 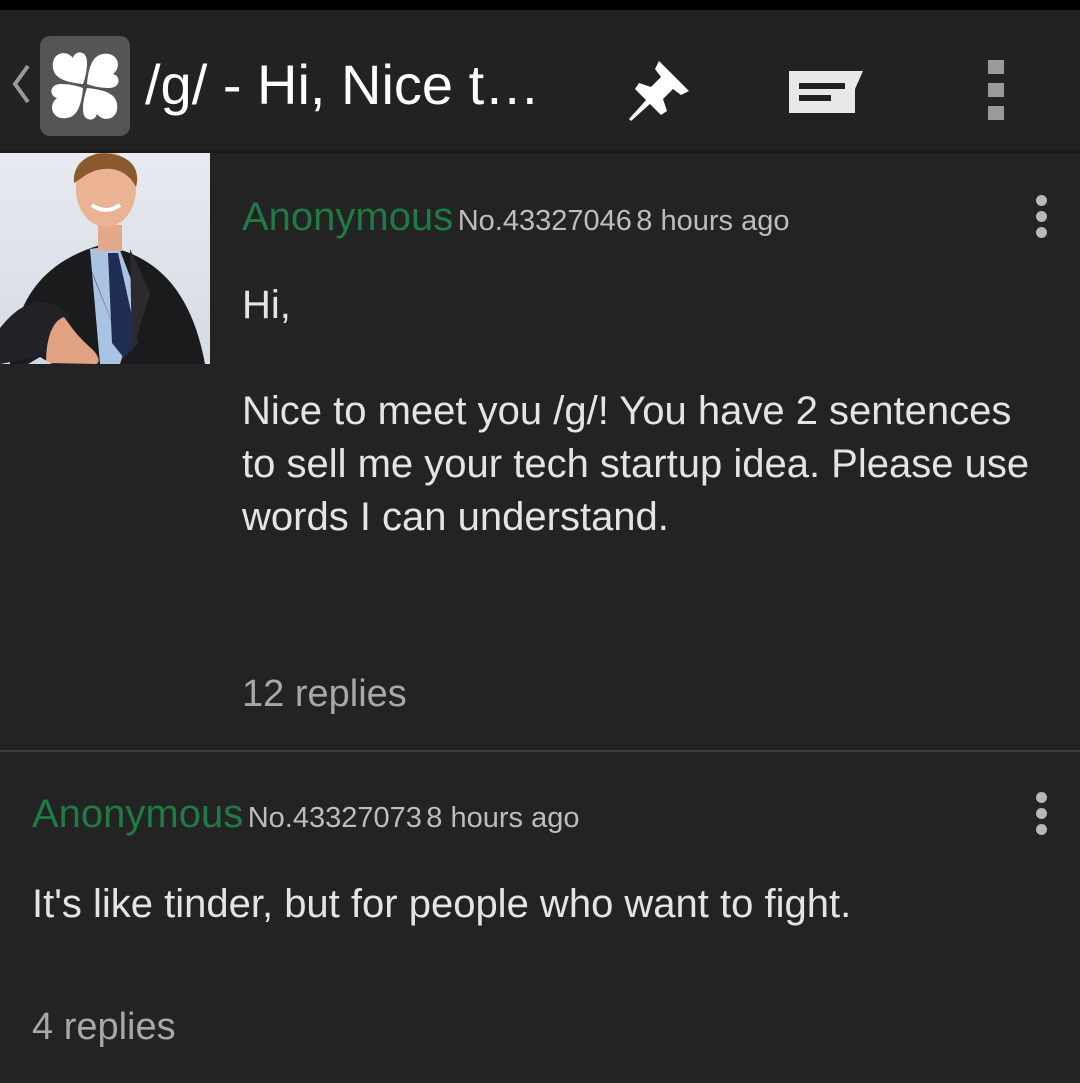 I want to click on pin-icon, so click(x=659, y=91).